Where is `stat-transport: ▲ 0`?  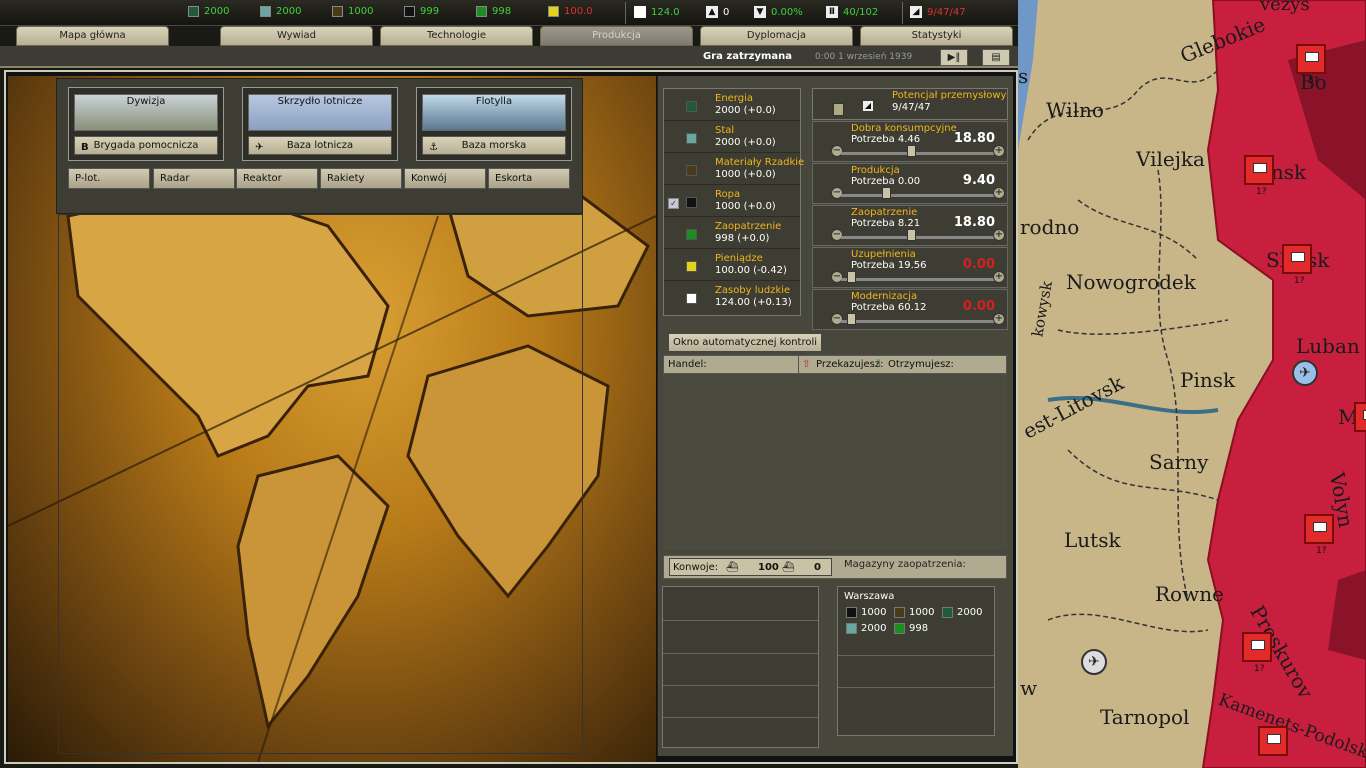 stat-transport: ▲ 0 is located at coordinates (717, 12).